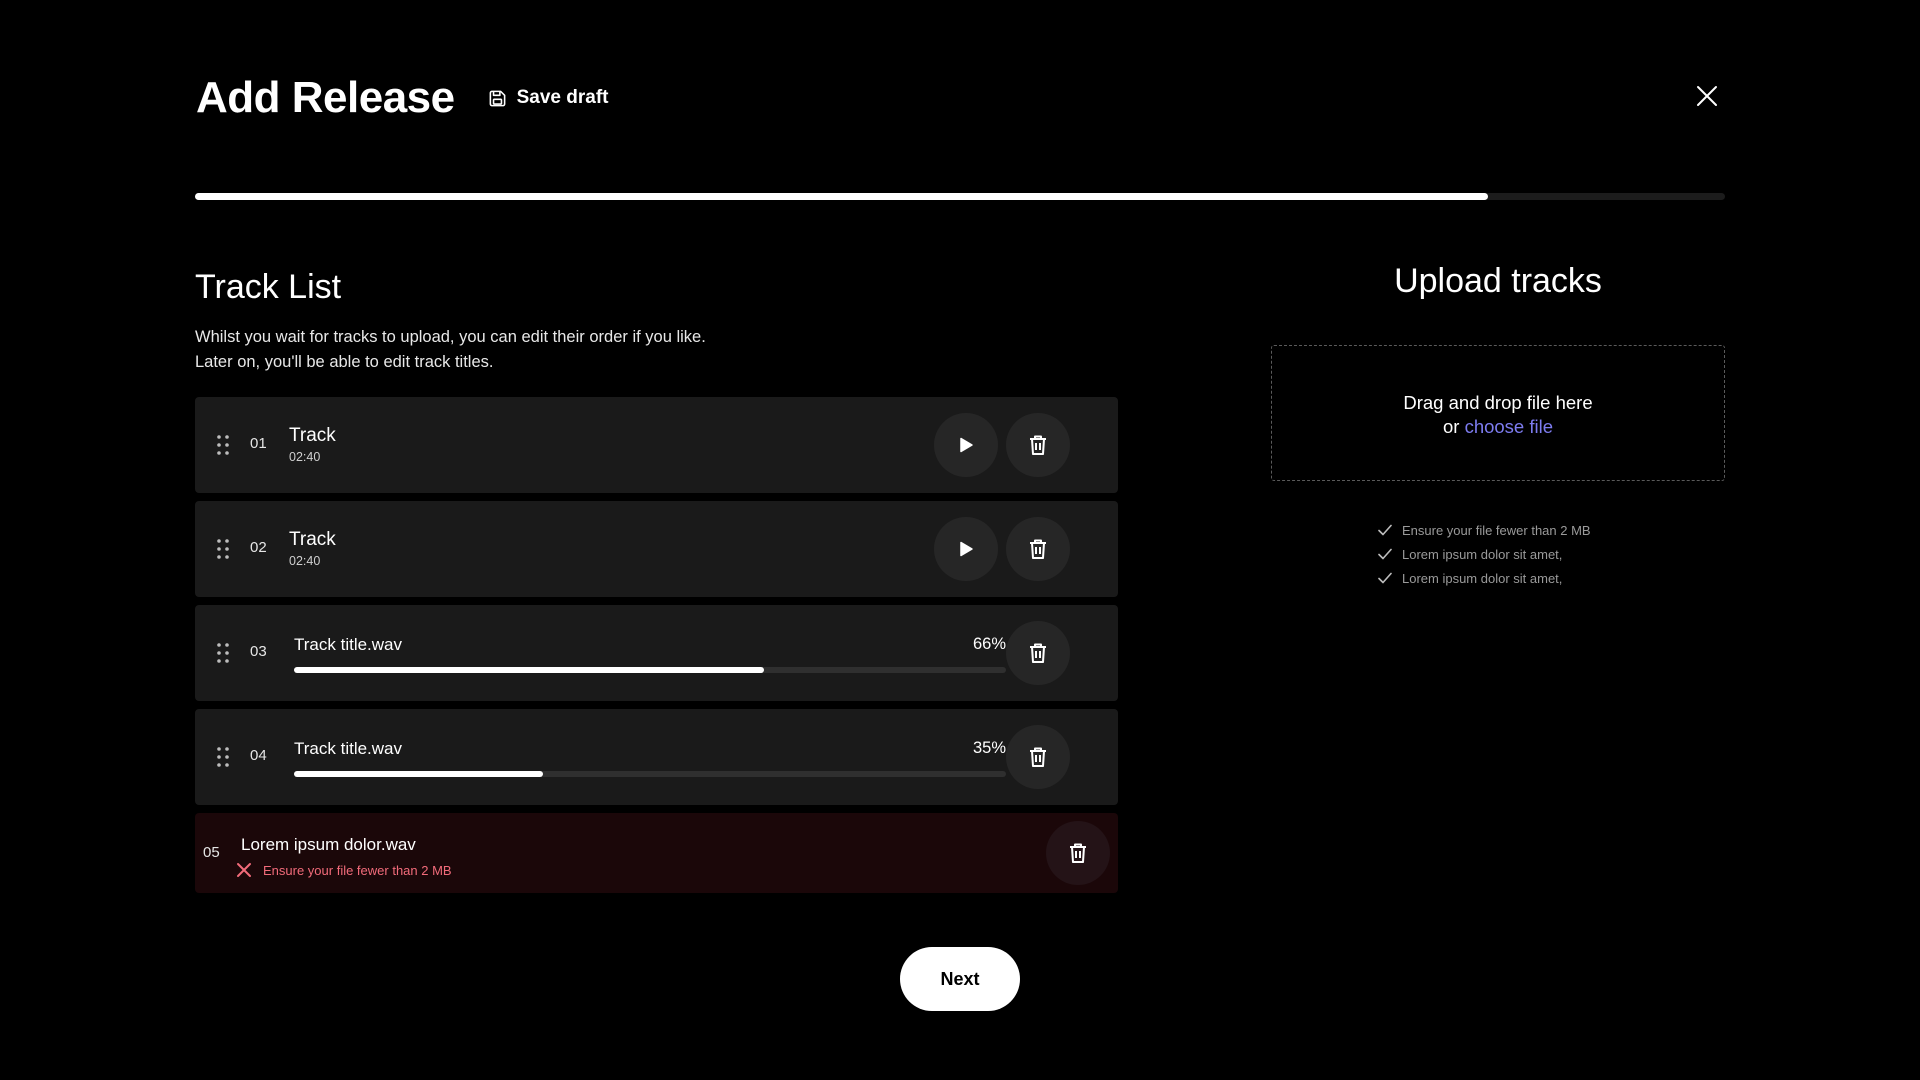  Describe the element at coordinates (244, 870) in the screenshot. I see `error-x-icon` at that location.